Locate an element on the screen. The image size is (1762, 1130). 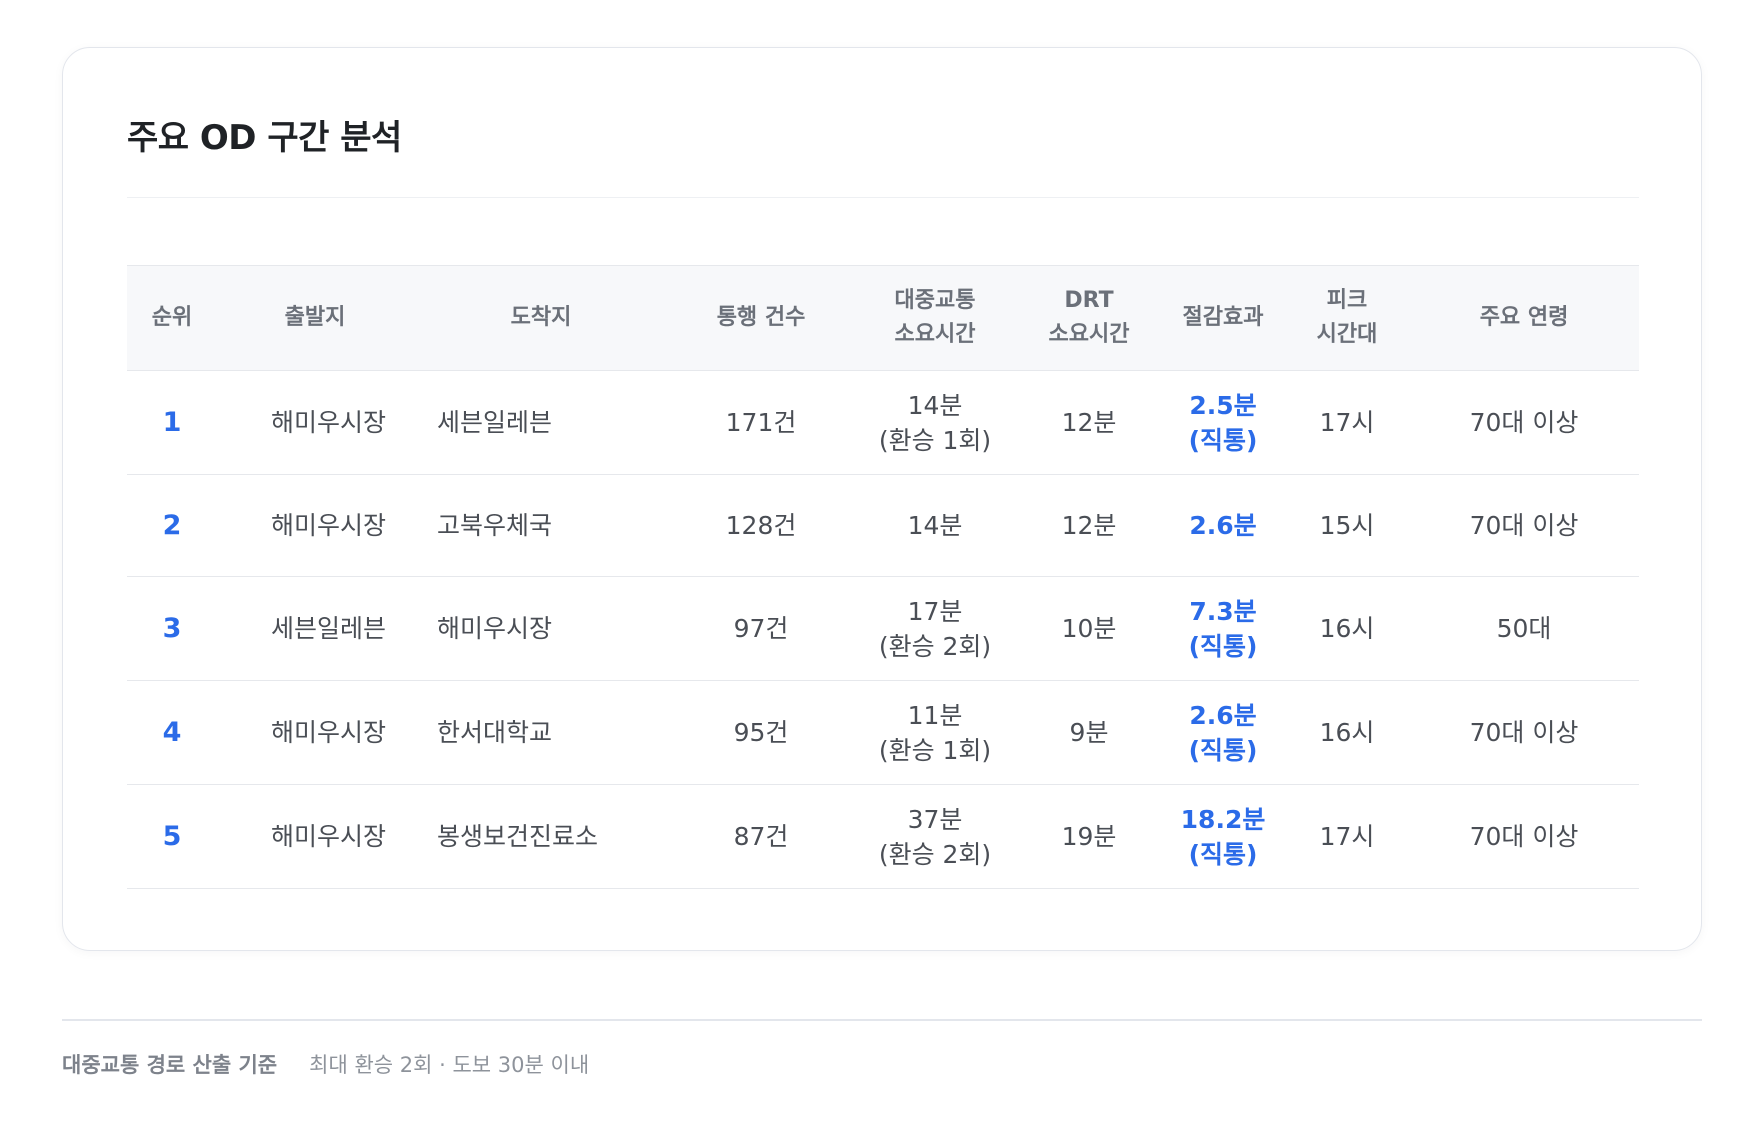
header-peak: 피크 시간대 is located at coordinates (1347, 318).